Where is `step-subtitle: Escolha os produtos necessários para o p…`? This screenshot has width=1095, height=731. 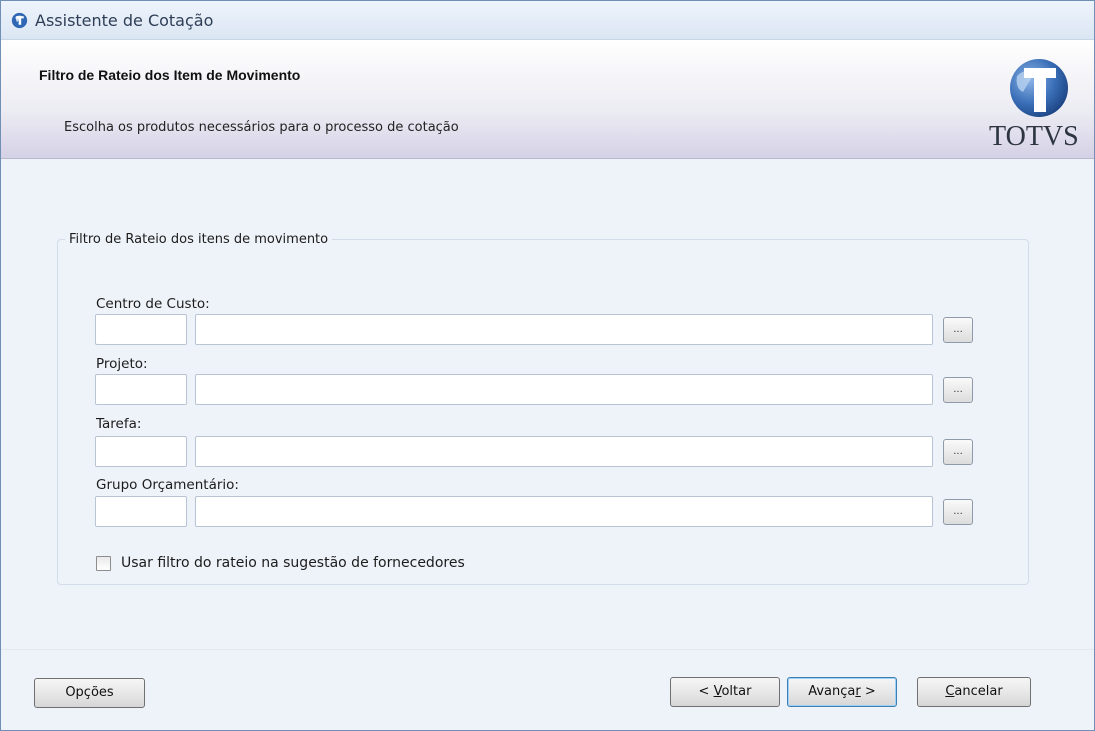 step-subtitle: Escolha os produtos necessários para o p… is located at coordinates (261, 127).